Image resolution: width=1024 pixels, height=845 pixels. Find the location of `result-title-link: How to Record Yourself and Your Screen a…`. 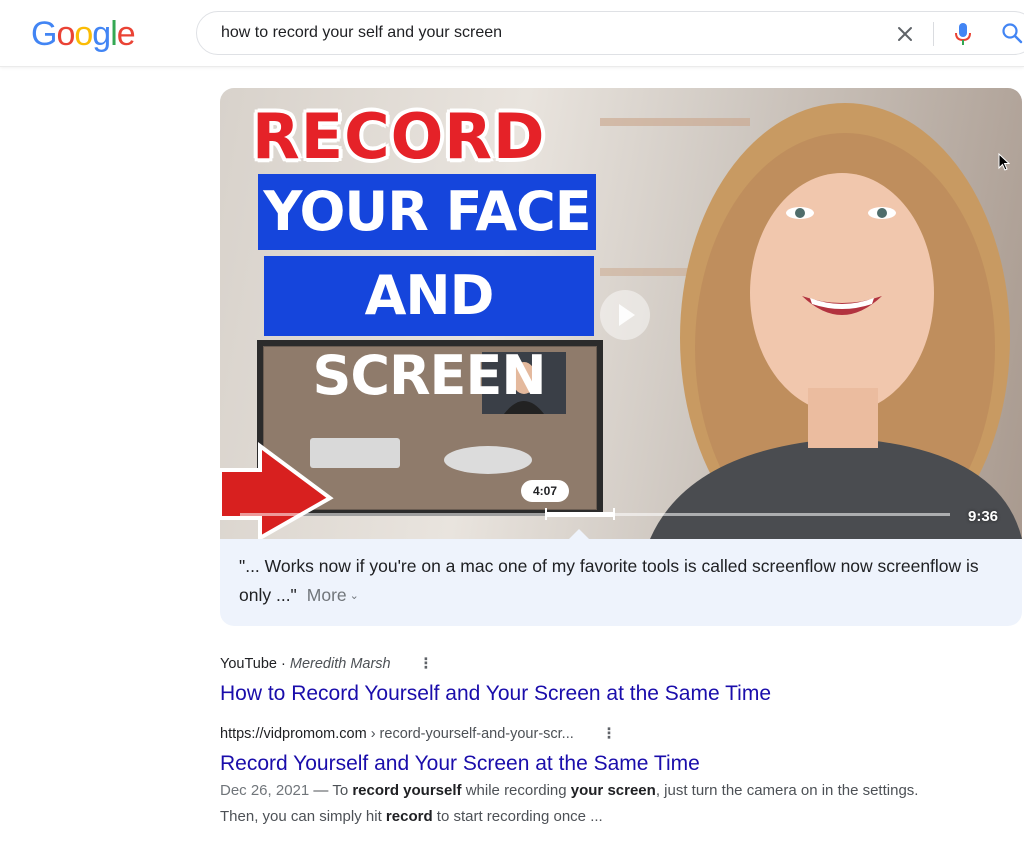

result-title-link: How to Record Yourself and Your Screen a… is located at coordinates (495, 694).